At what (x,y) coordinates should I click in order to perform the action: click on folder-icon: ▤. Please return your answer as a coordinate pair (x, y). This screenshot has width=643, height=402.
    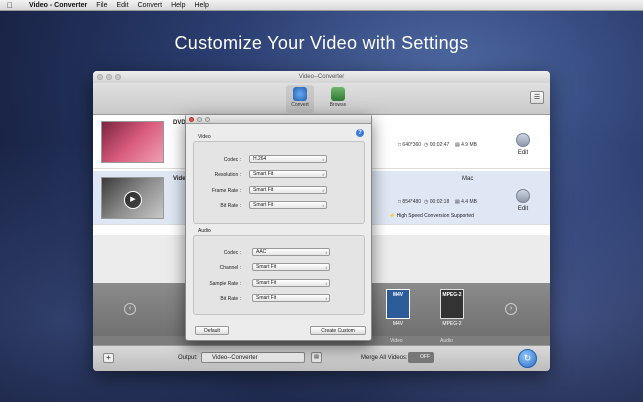
    Looking at the image, I should click on (316, 357).